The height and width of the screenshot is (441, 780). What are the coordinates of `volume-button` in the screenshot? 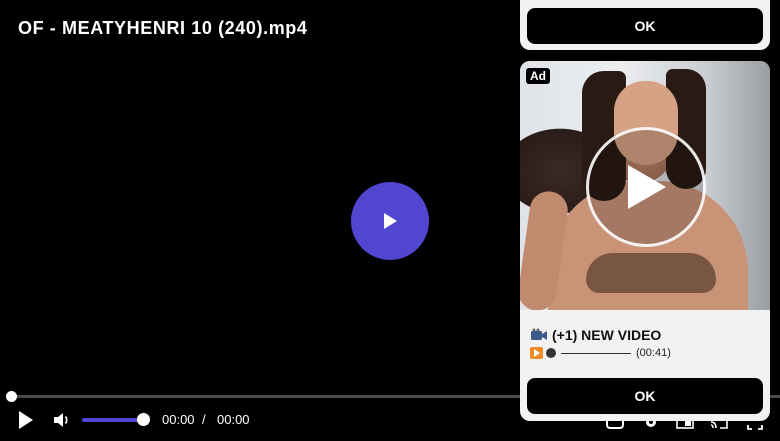 It's located at (62, 420).